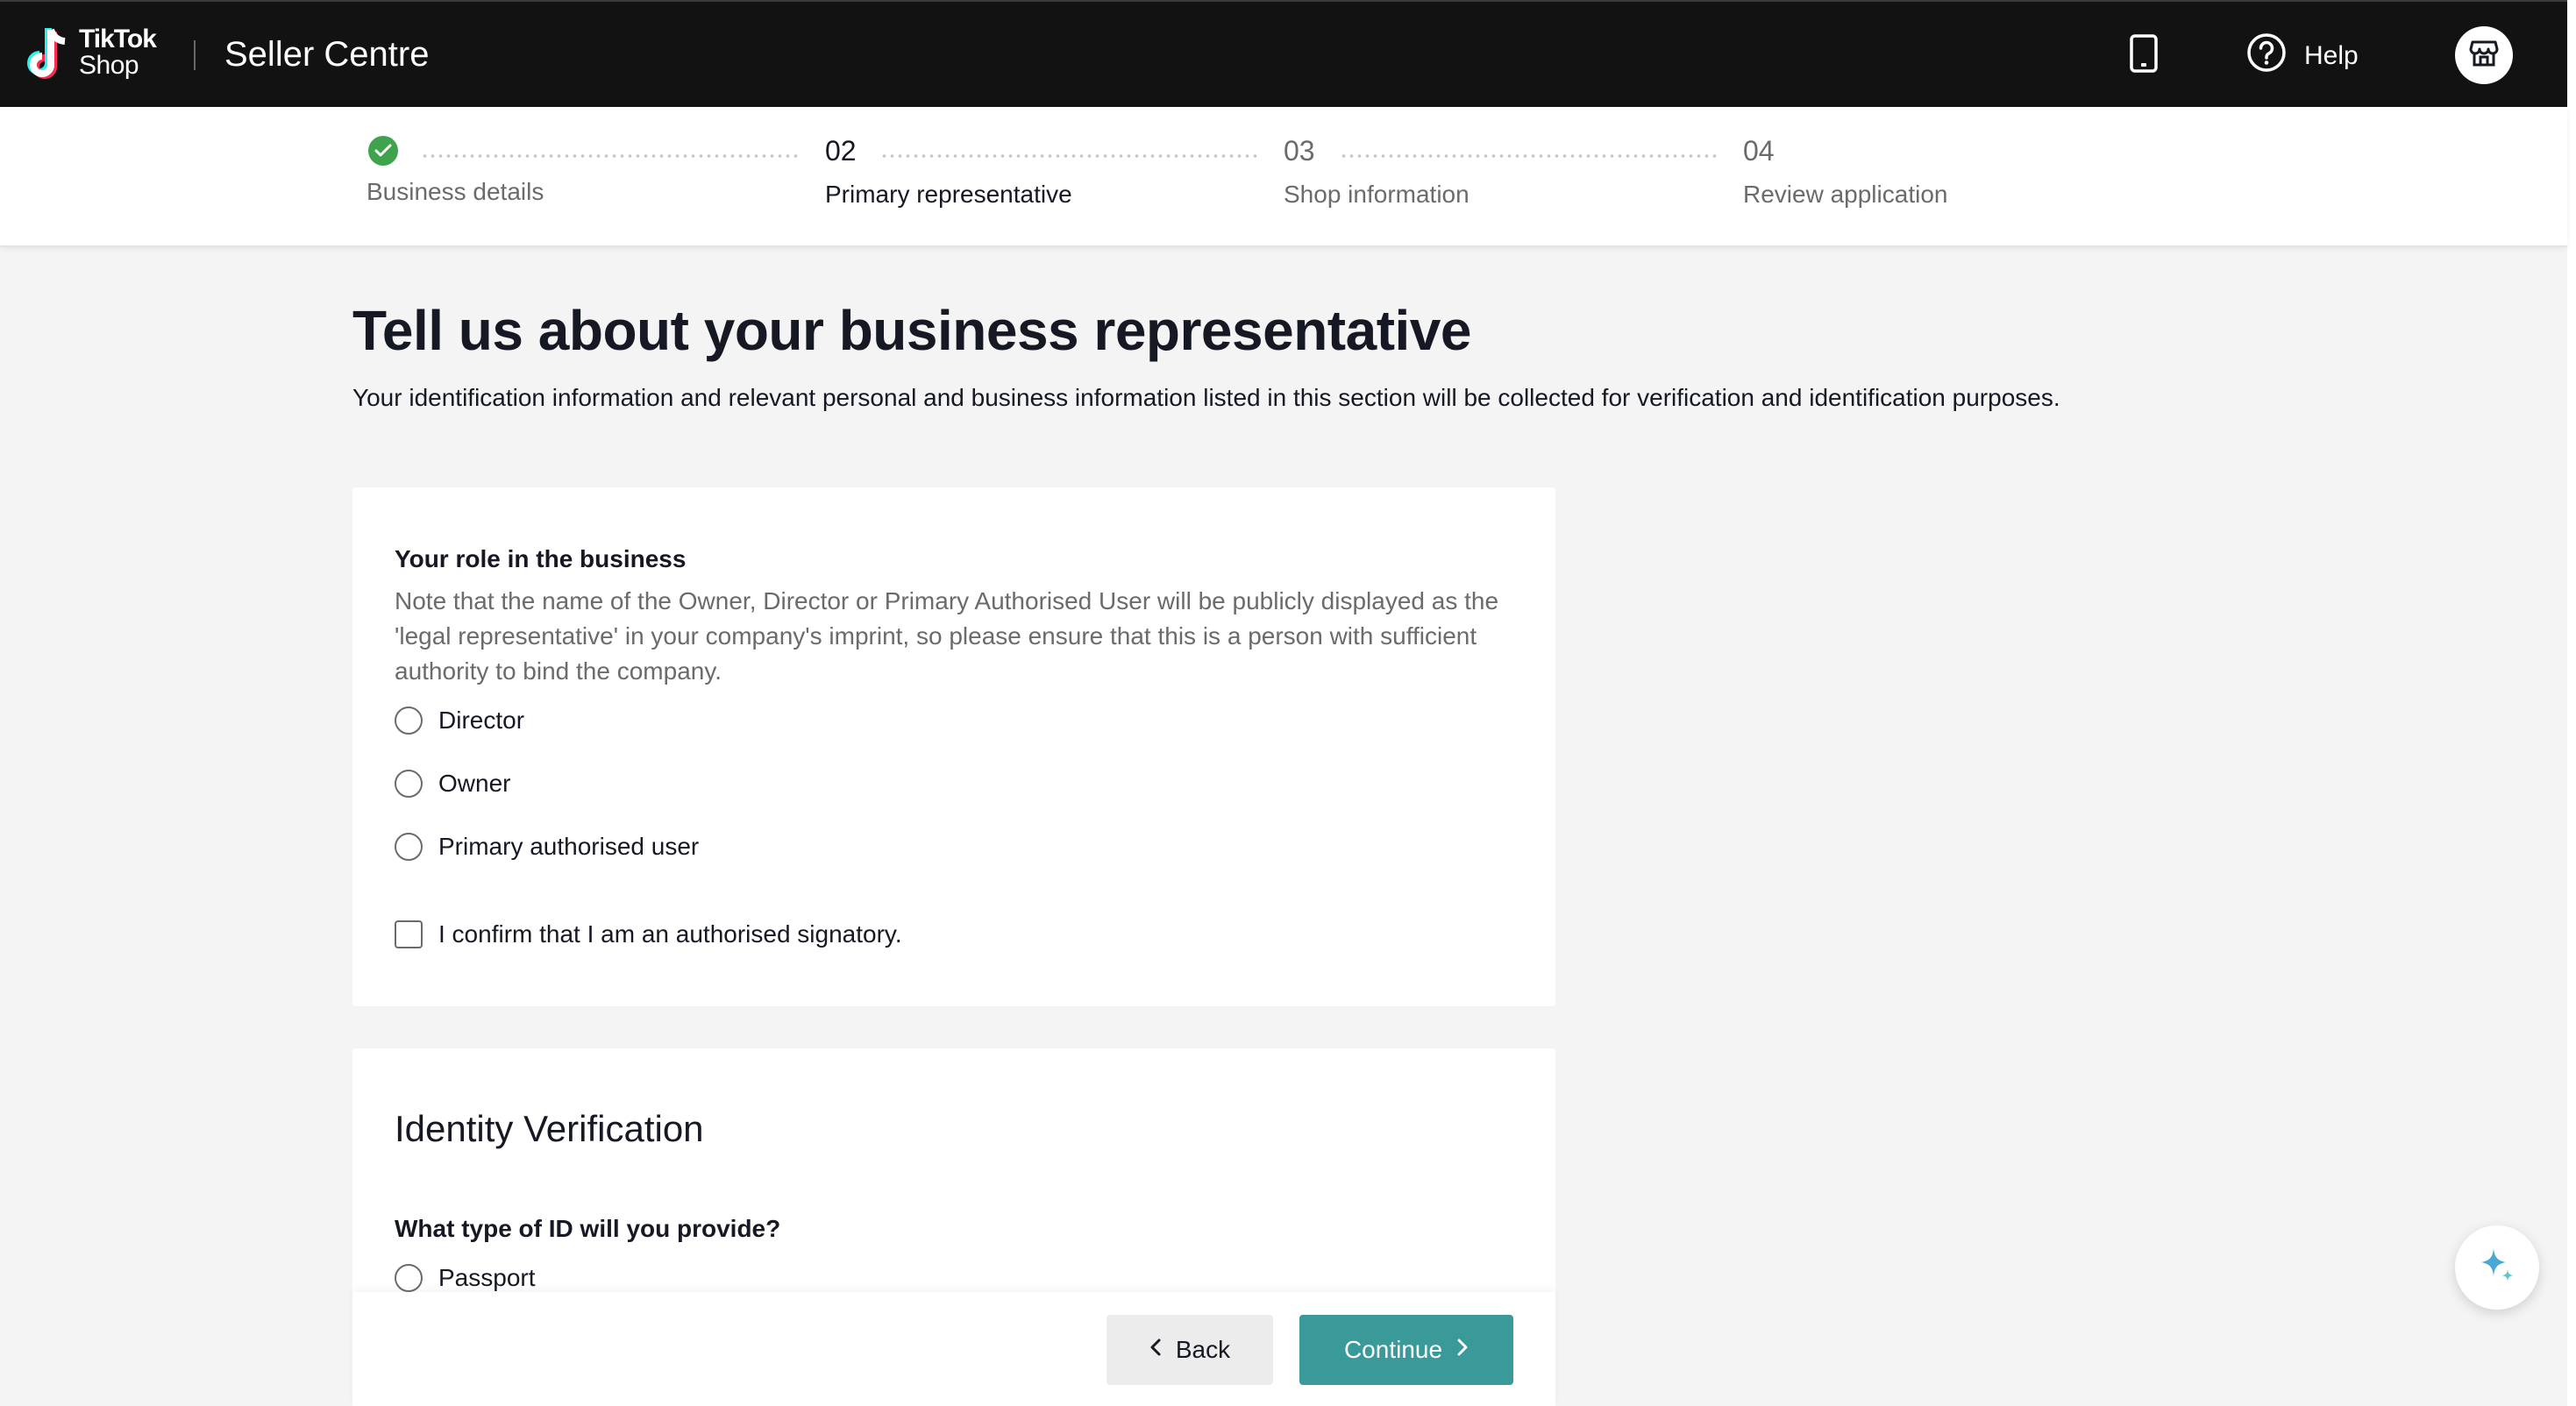 The height and width of the screenshot is (1406, 2576). I want to click on logo-line-shop: Shop, so click(109, 65).